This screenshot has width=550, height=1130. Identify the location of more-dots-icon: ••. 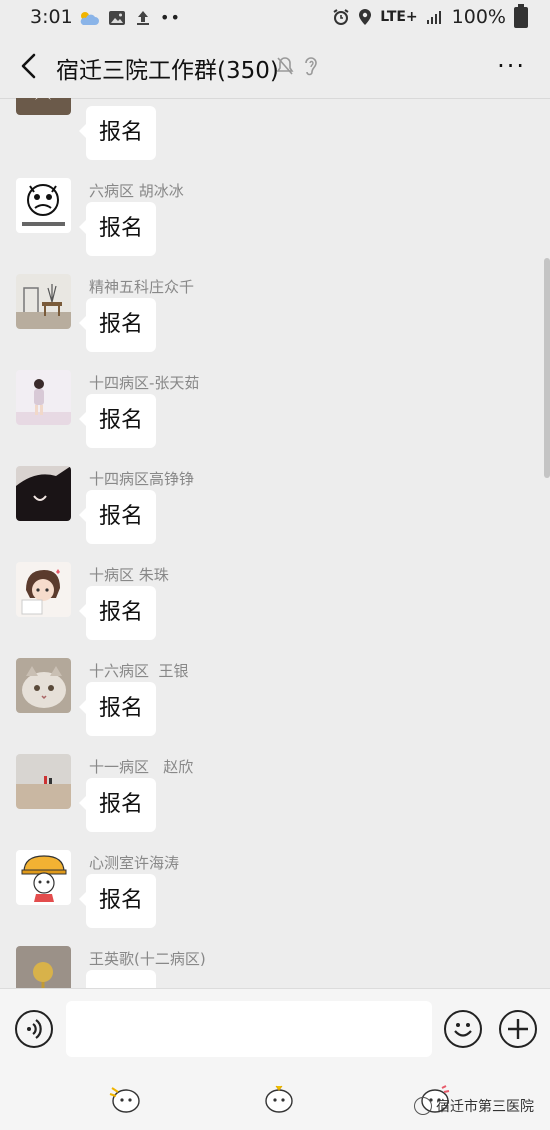
(170, 17).